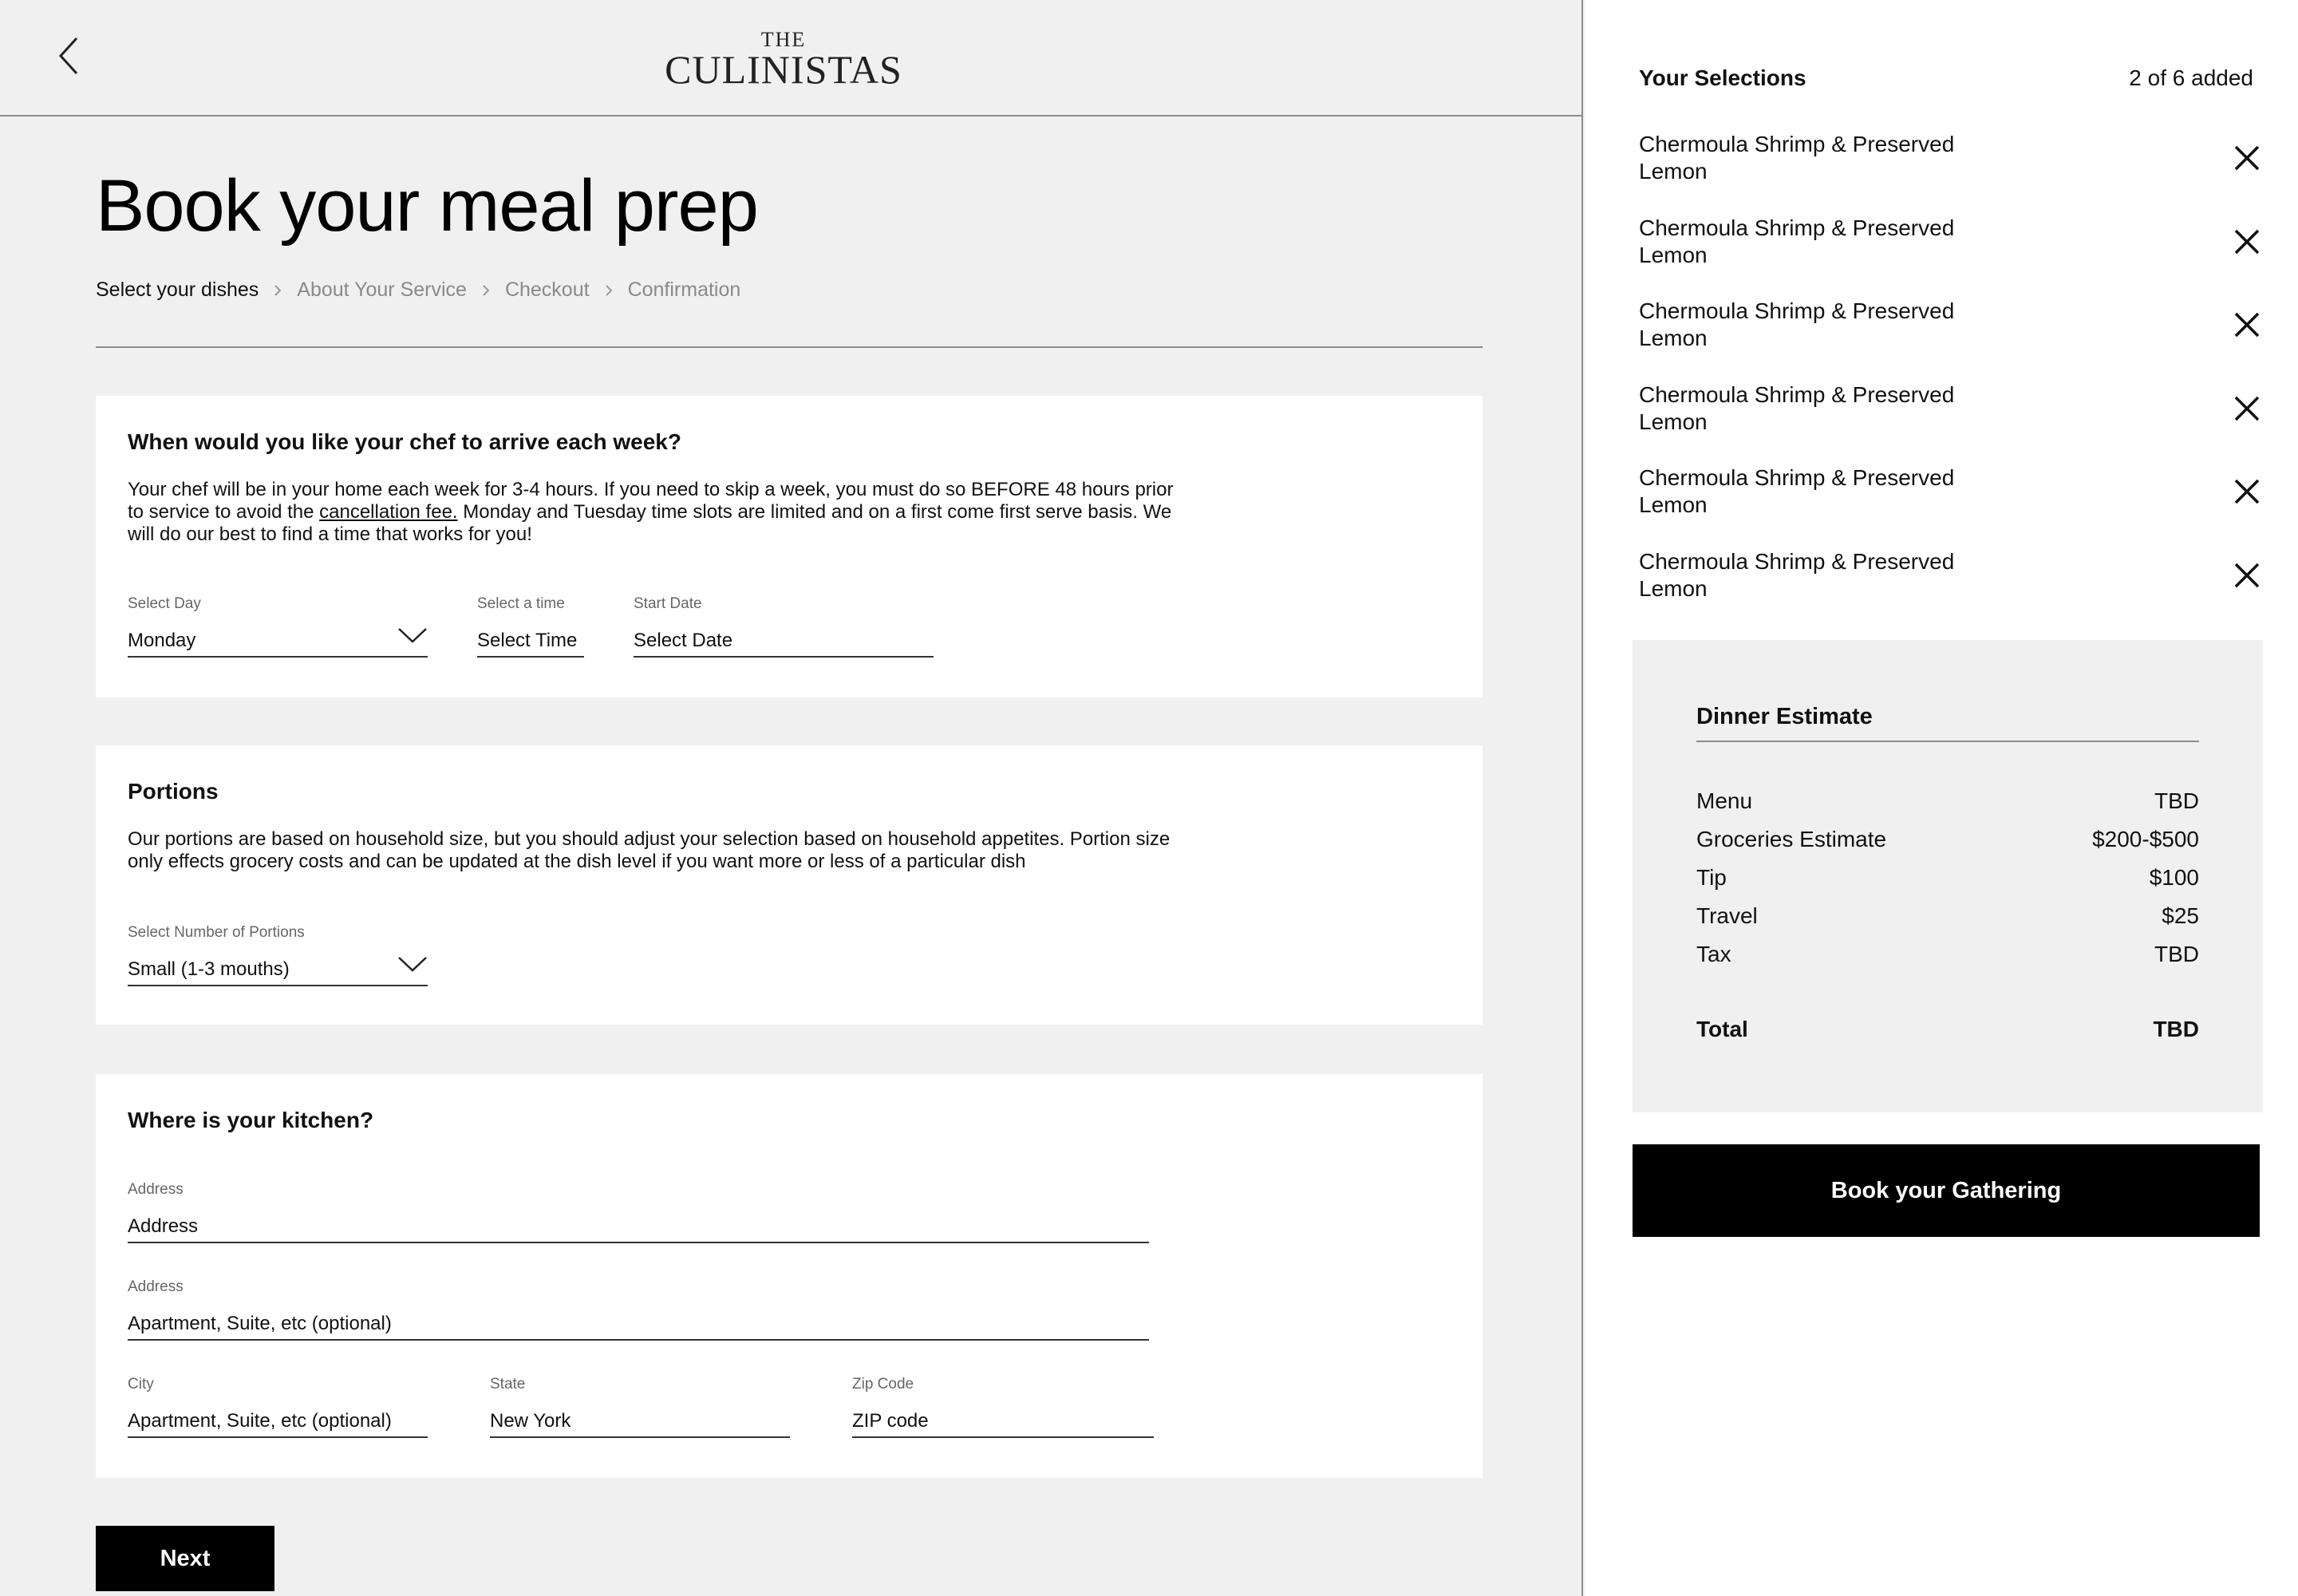 The height and width of the screenshot is (1596, 2298). I want to click on select-time-input: Select Time, so click(531, 643).